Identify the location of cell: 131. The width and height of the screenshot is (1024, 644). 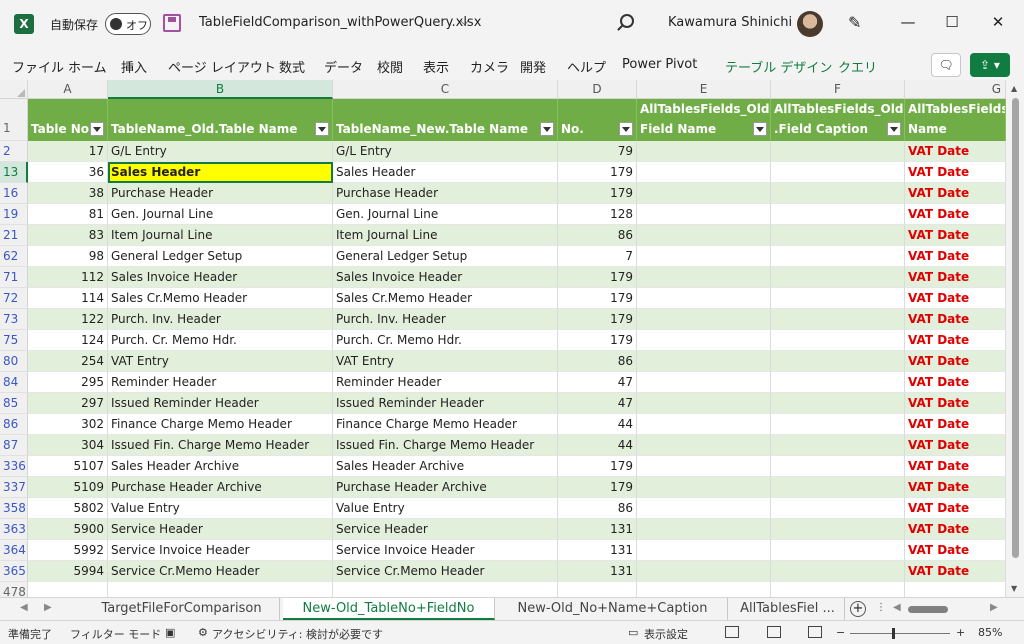
(597, 550).